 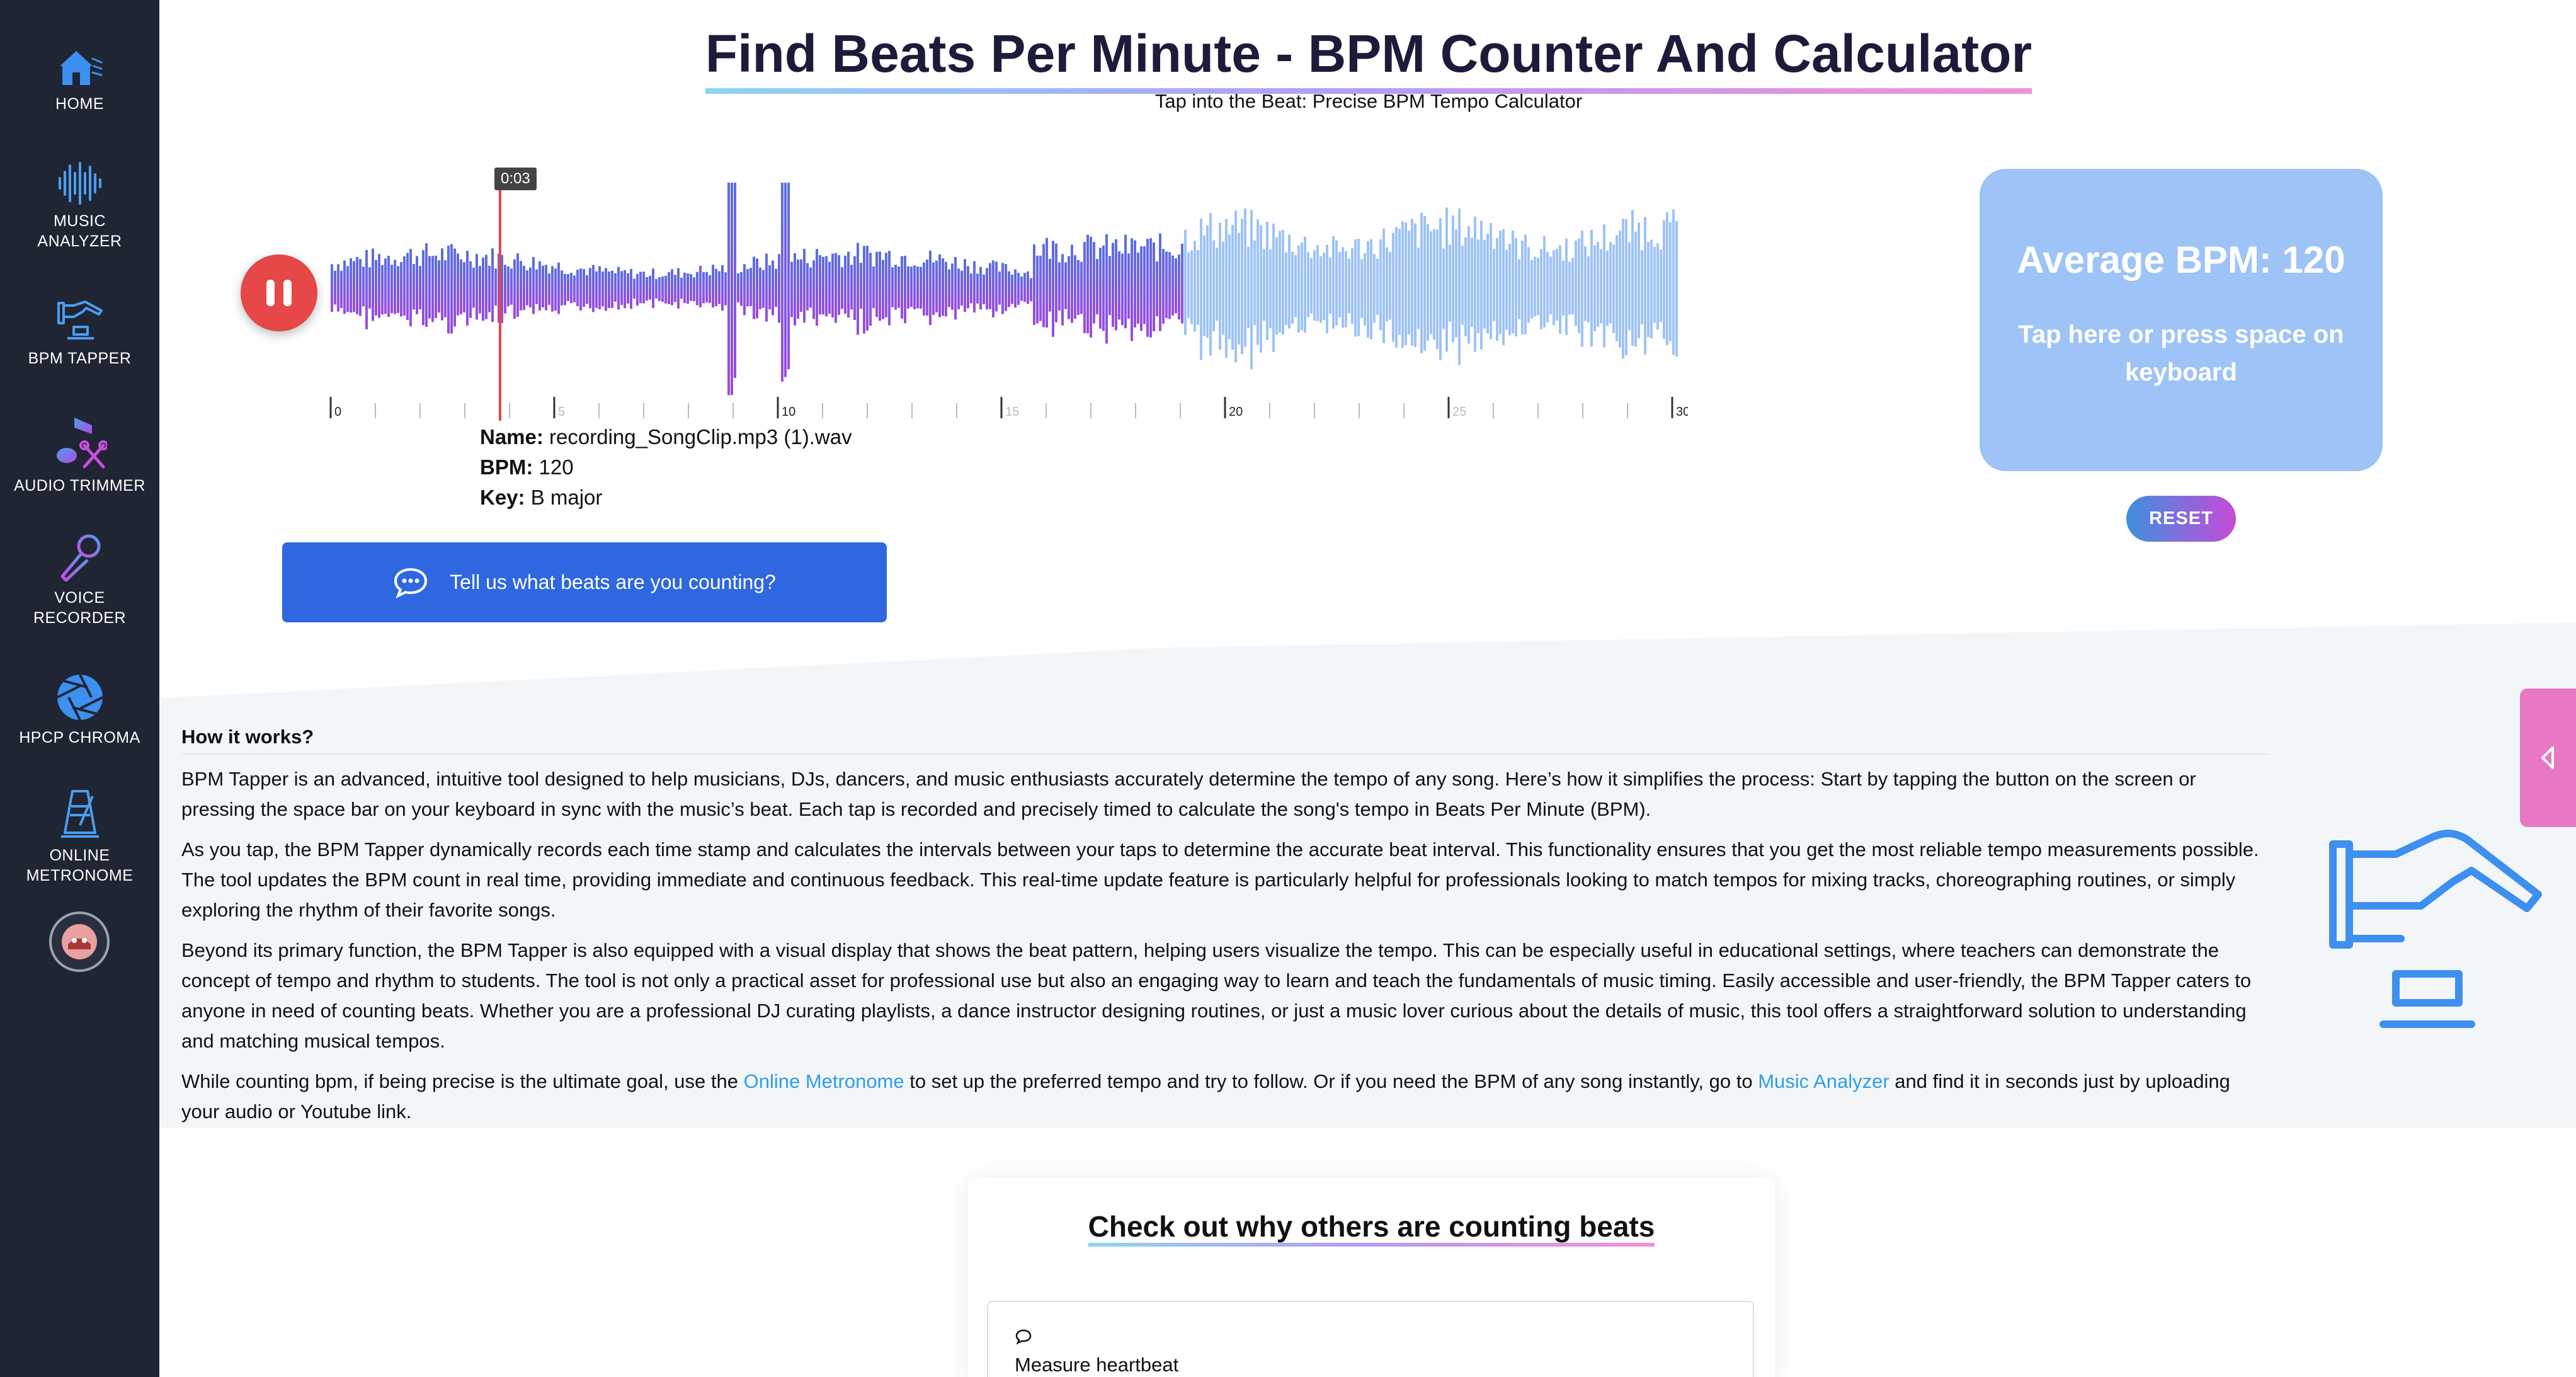 I want to click on sidebar-item-voice-recorder: VOICE RECORDER, so click(x=79, y=580).